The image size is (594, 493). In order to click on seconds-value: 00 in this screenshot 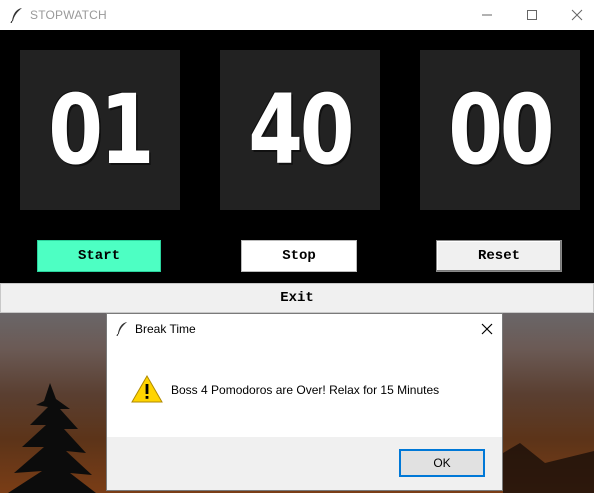, I will do `click(501, 130)`.